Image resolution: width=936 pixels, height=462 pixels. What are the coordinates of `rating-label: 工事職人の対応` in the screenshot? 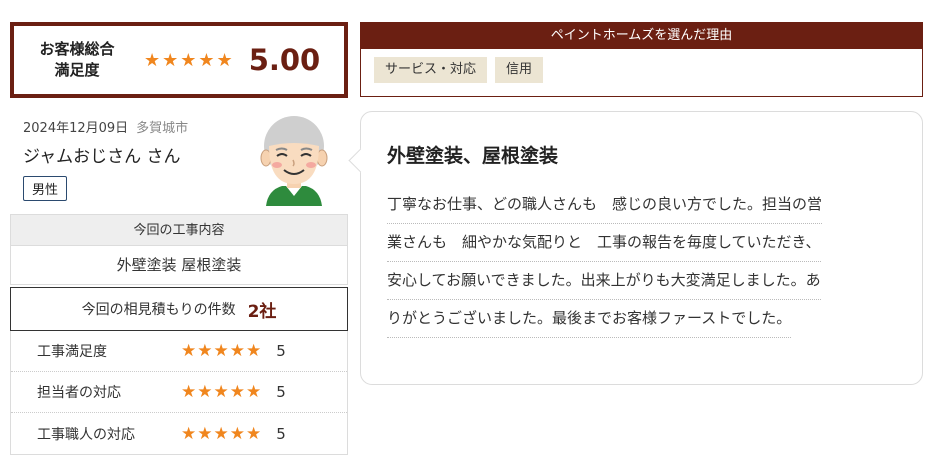 It's located at (86, 434).